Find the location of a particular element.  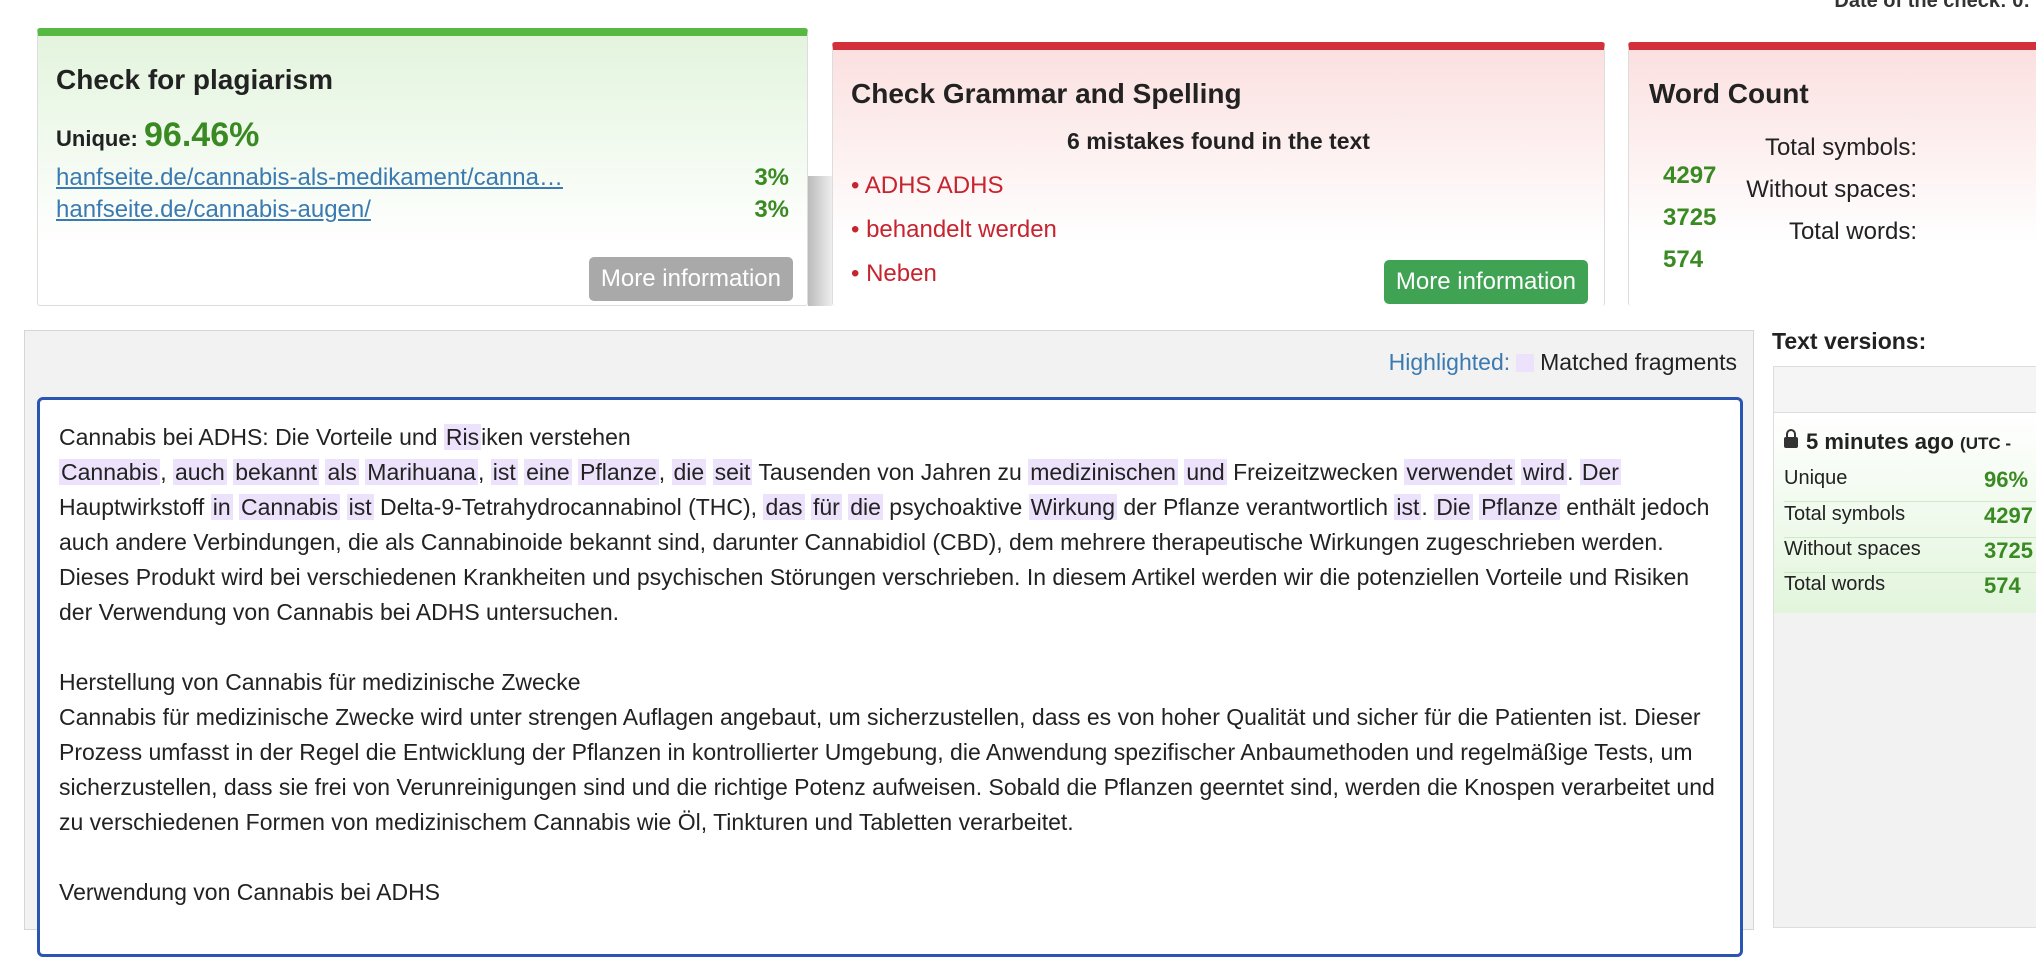

check-date-cut: Date of the check: 0: is located at coordinates (1932, 6).